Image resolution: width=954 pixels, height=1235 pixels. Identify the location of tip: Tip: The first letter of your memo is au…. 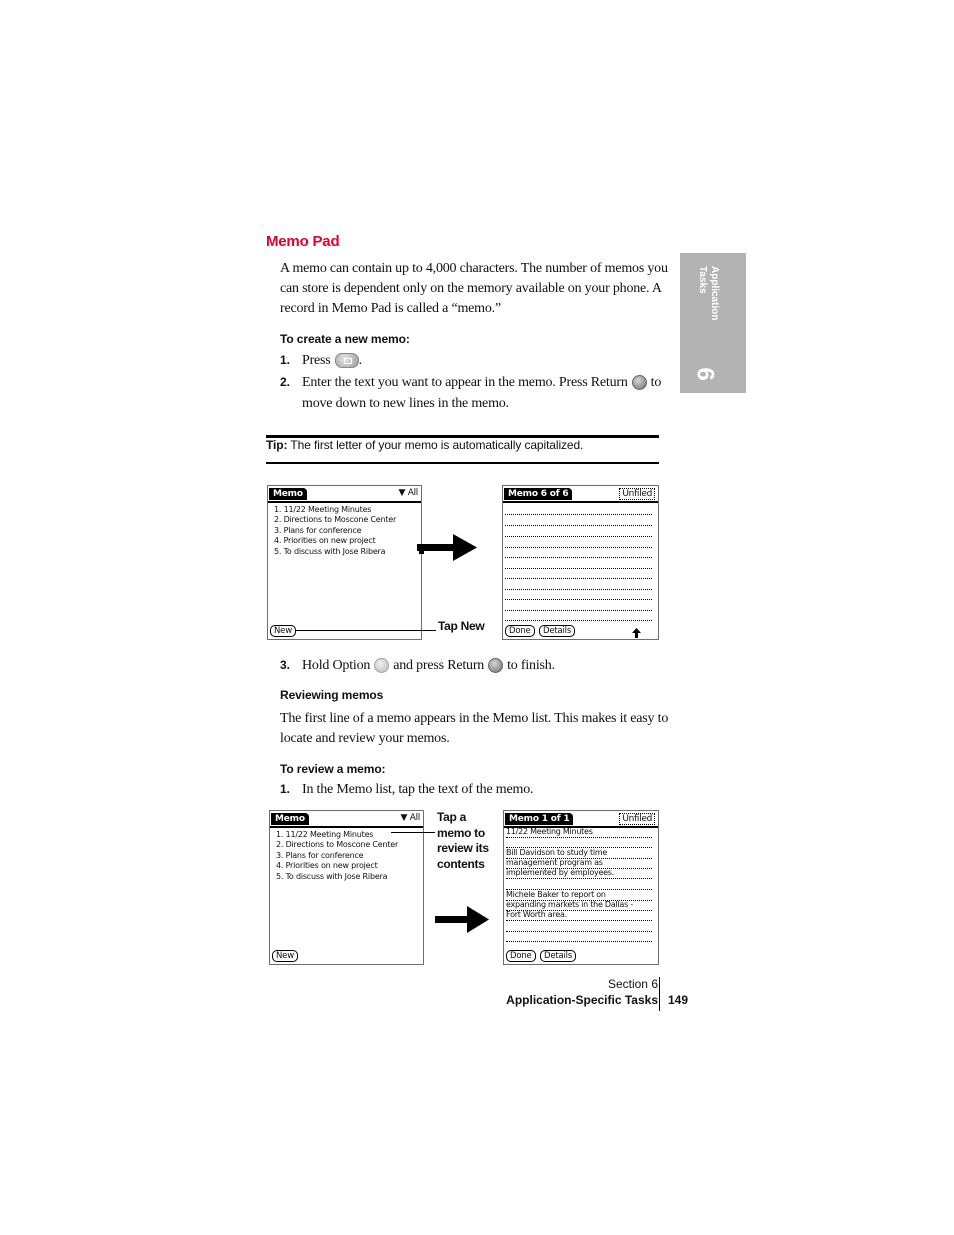
(424, 445).